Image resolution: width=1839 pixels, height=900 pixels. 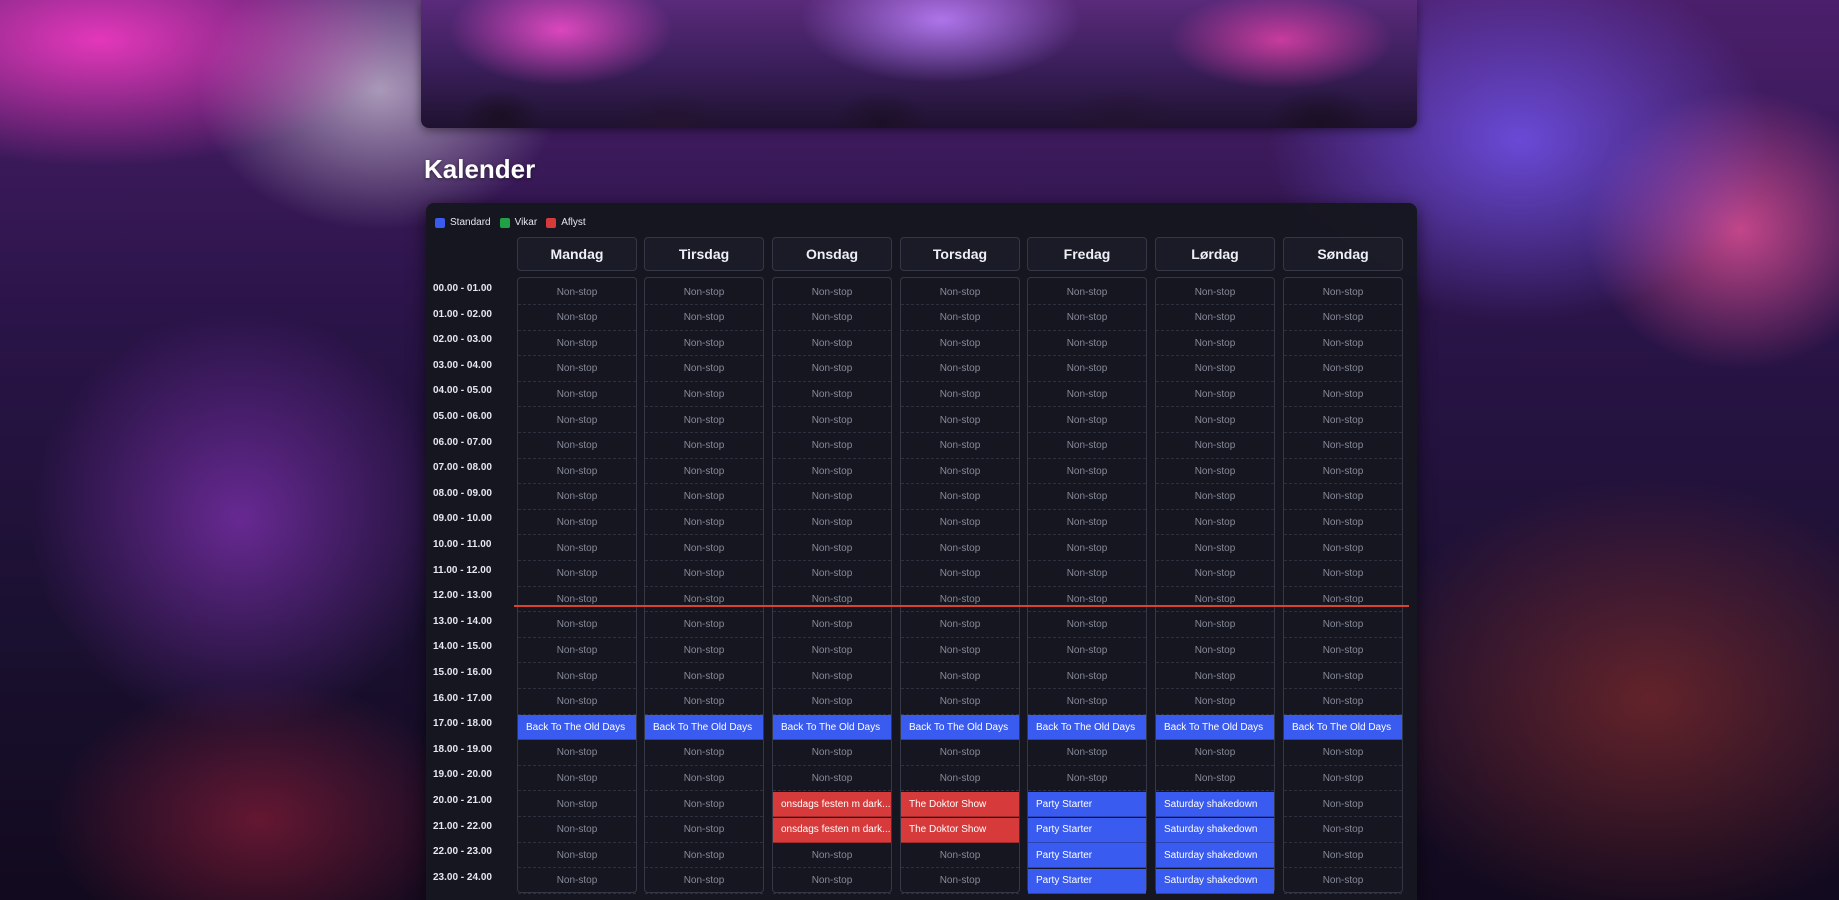 What do you see at coordinates (462, 877) in the screenshot?
I see `time-label: 23.00 - 24.00` at bounding box center [462, 877].